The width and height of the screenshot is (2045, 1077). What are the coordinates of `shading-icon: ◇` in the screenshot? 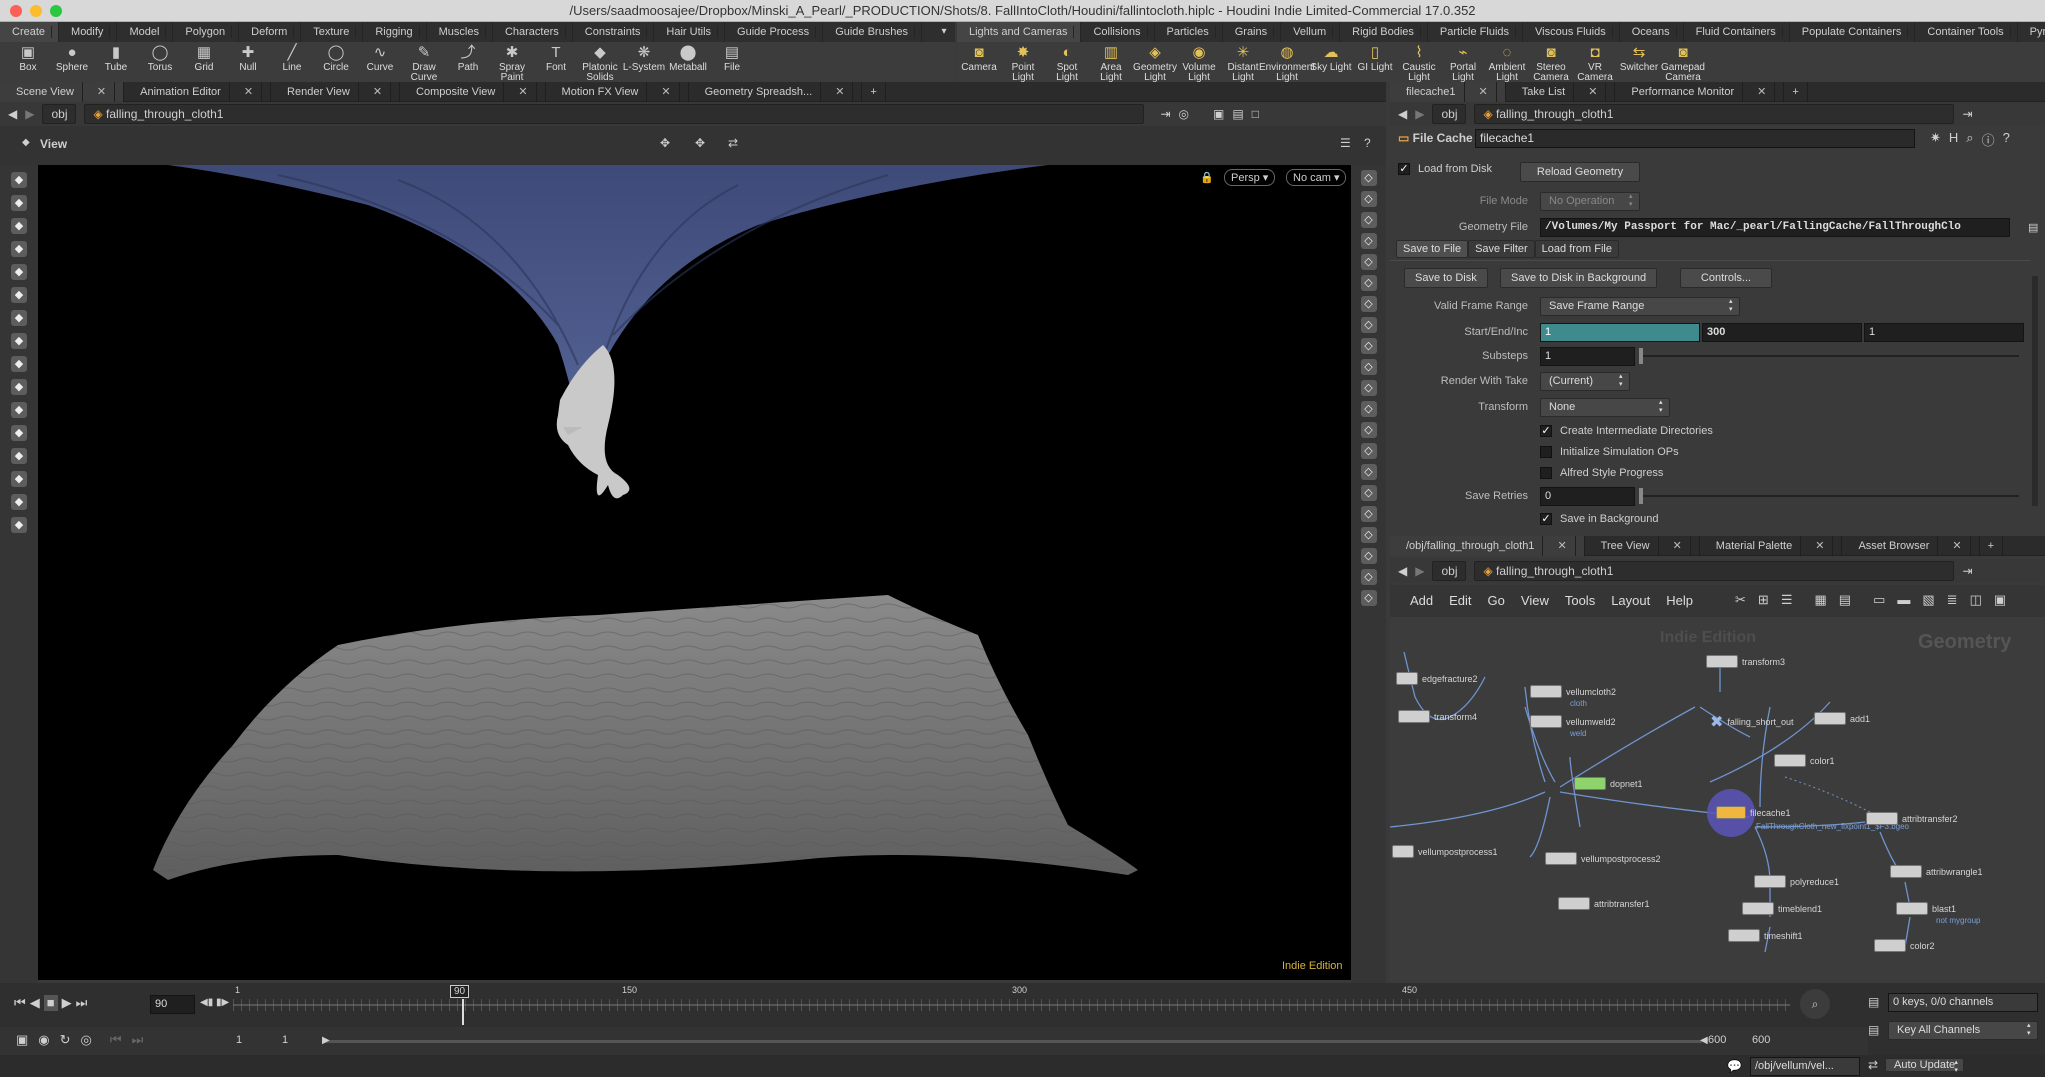 It's located at (1368, 178).